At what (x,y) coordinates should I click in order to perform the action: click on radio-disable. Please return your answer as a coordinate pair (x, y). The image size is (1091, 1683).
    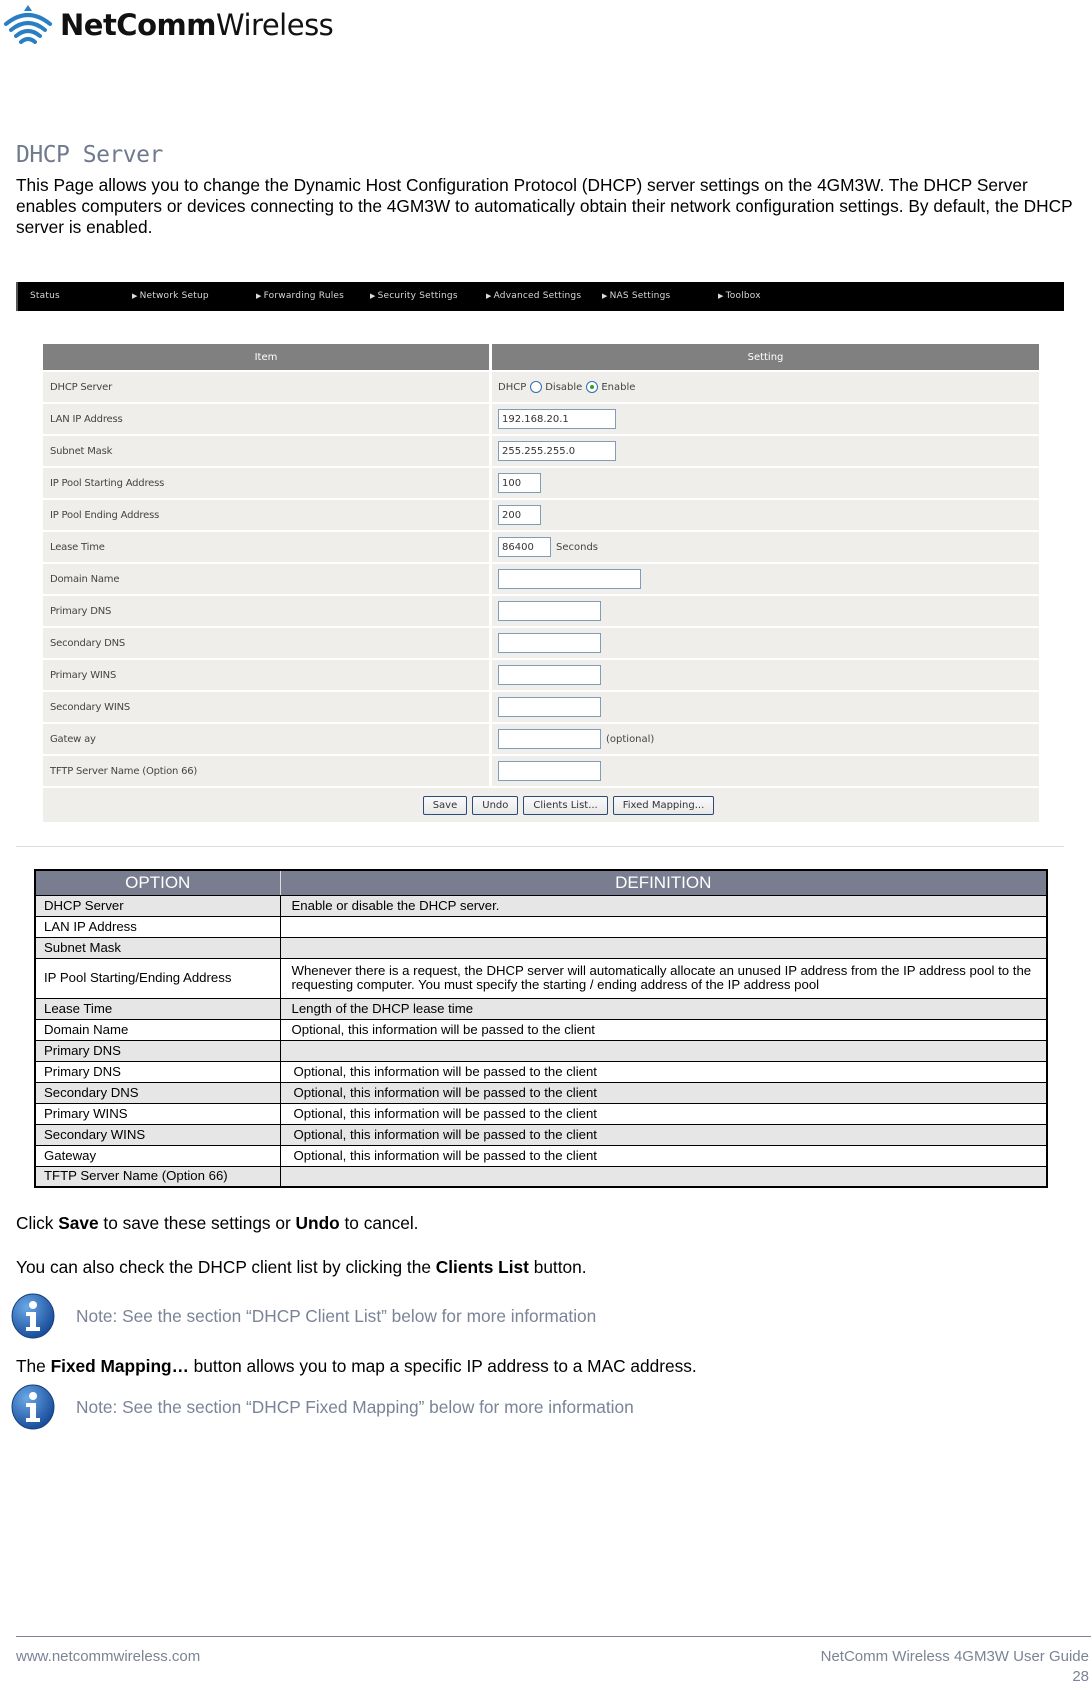
    Looking at the image, I should click on (536, 387).